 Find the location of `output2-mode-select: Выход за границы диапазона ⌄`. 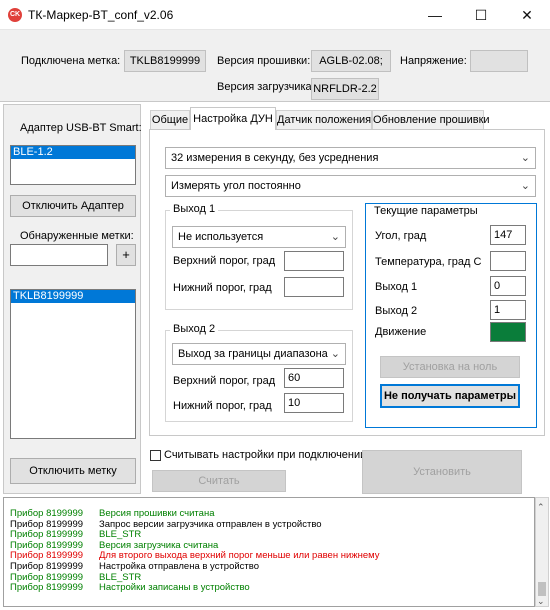

output2-mode-select: Выход за границы диапазона ⌄ is located at coordinates (259, 354).